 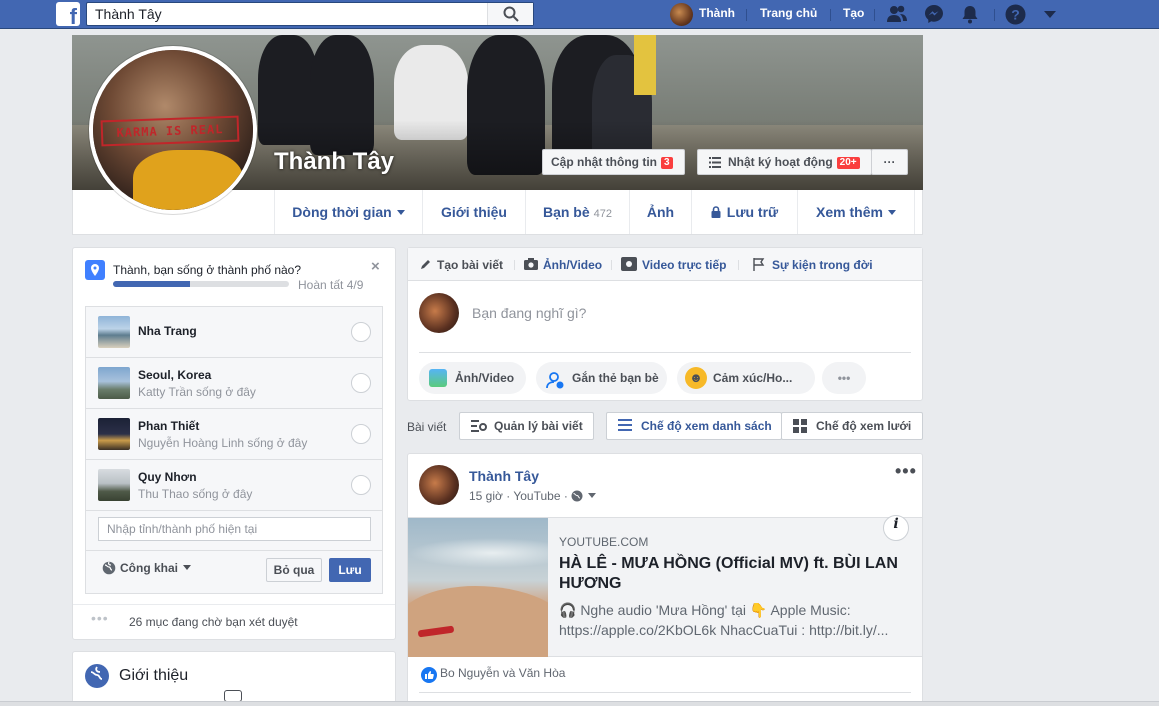 What do you see at coordinates (897, 14) in the screenshot?
I see `friend-requests-icon` at bounding box center [897, 14].